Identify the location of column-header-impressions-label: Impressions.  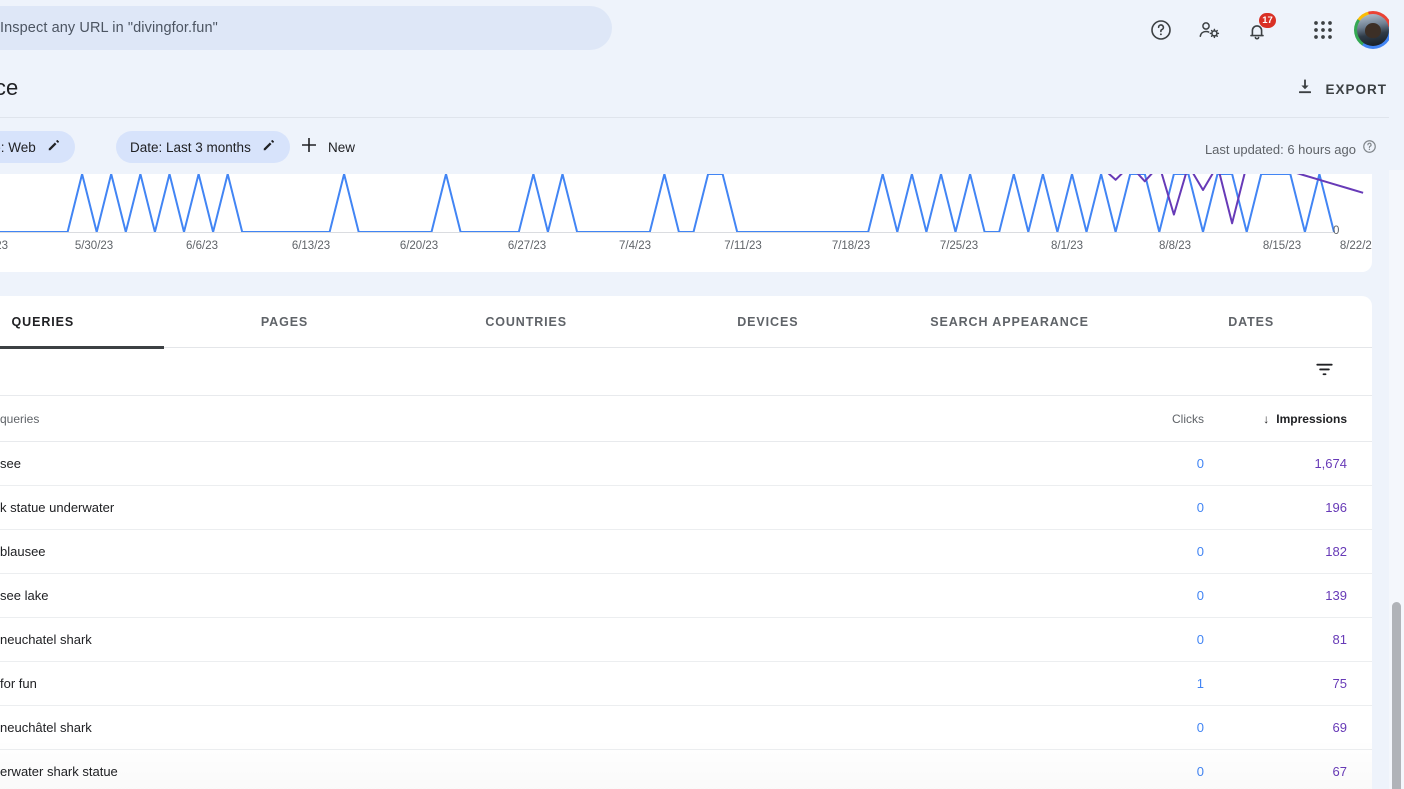
(1311, 418).